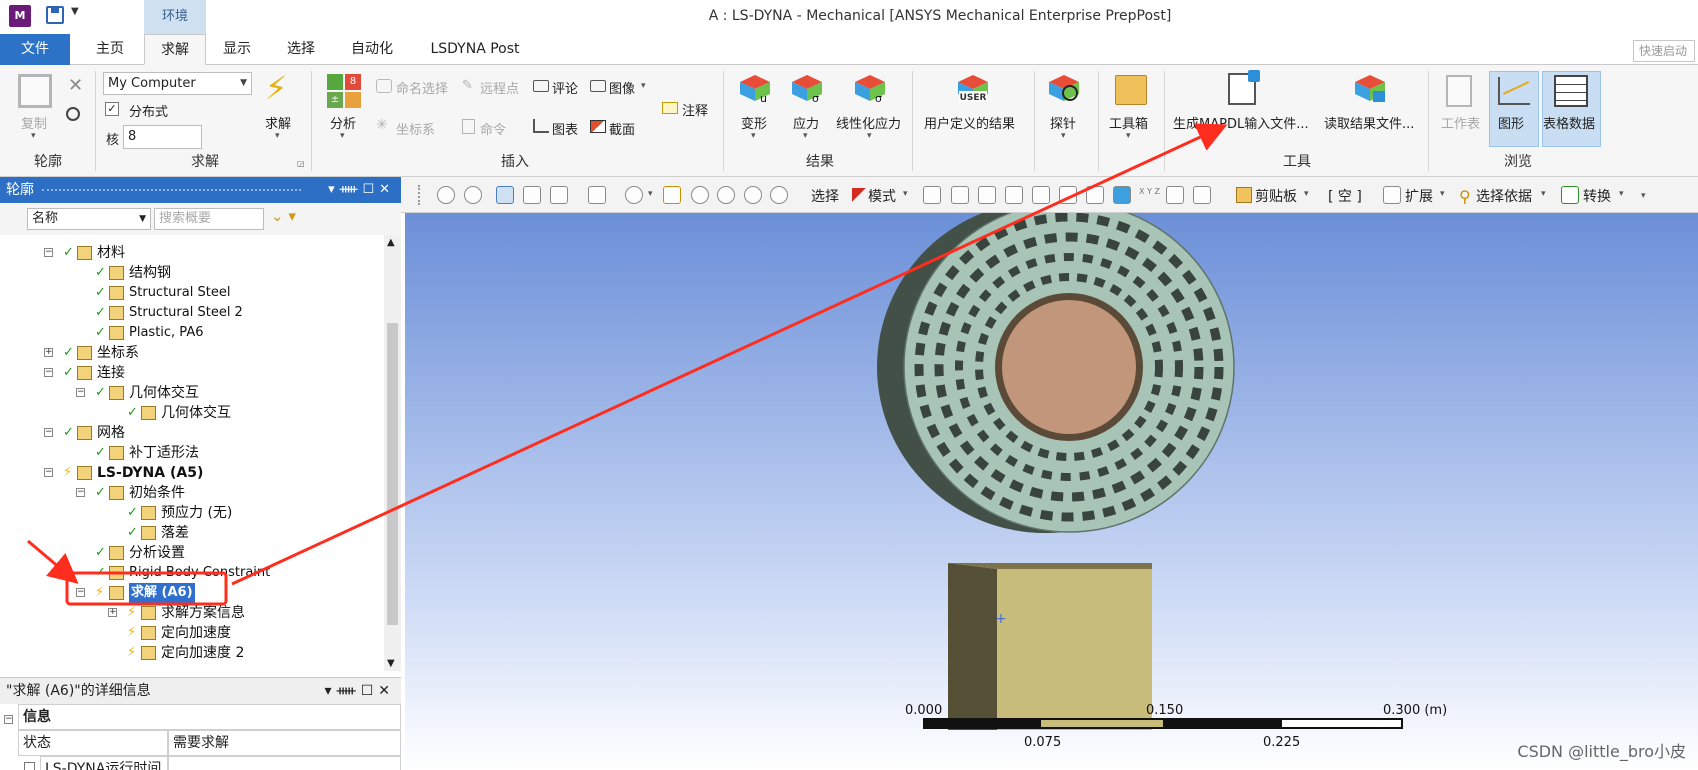 This screenshot has width=1698, height=770. I want to click on select-by-pin-icon: ⚲, so click(1465, 196).